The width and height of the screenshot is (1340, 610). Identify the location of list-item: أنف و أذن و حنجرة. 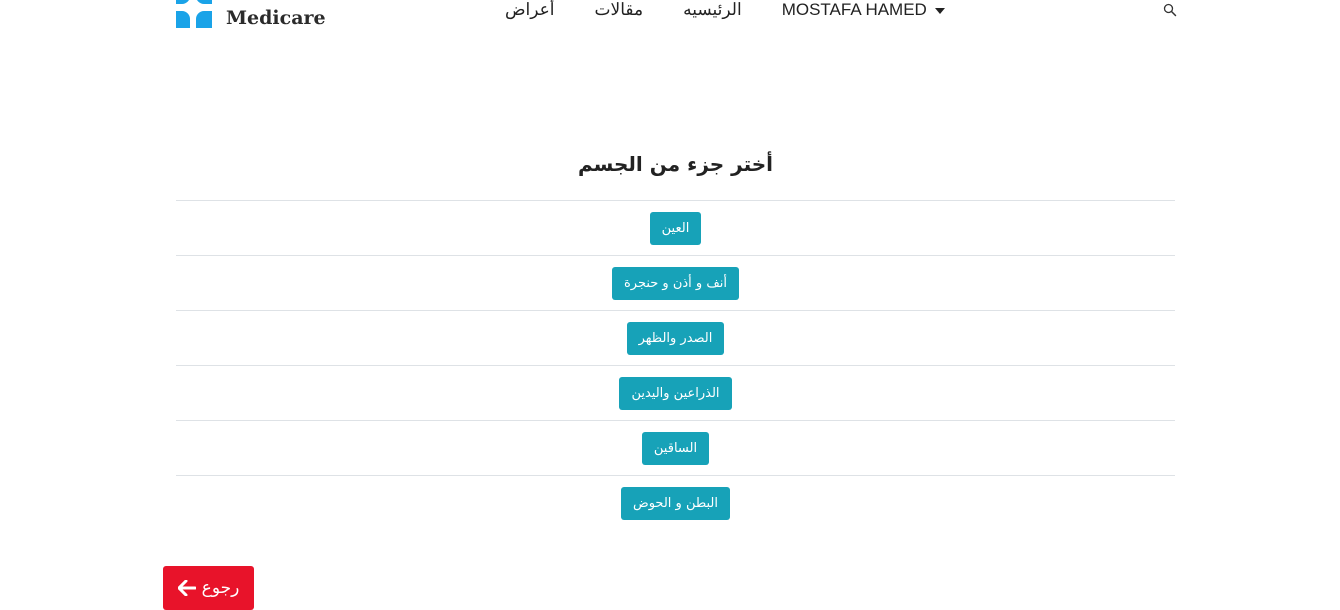
(675, 282).